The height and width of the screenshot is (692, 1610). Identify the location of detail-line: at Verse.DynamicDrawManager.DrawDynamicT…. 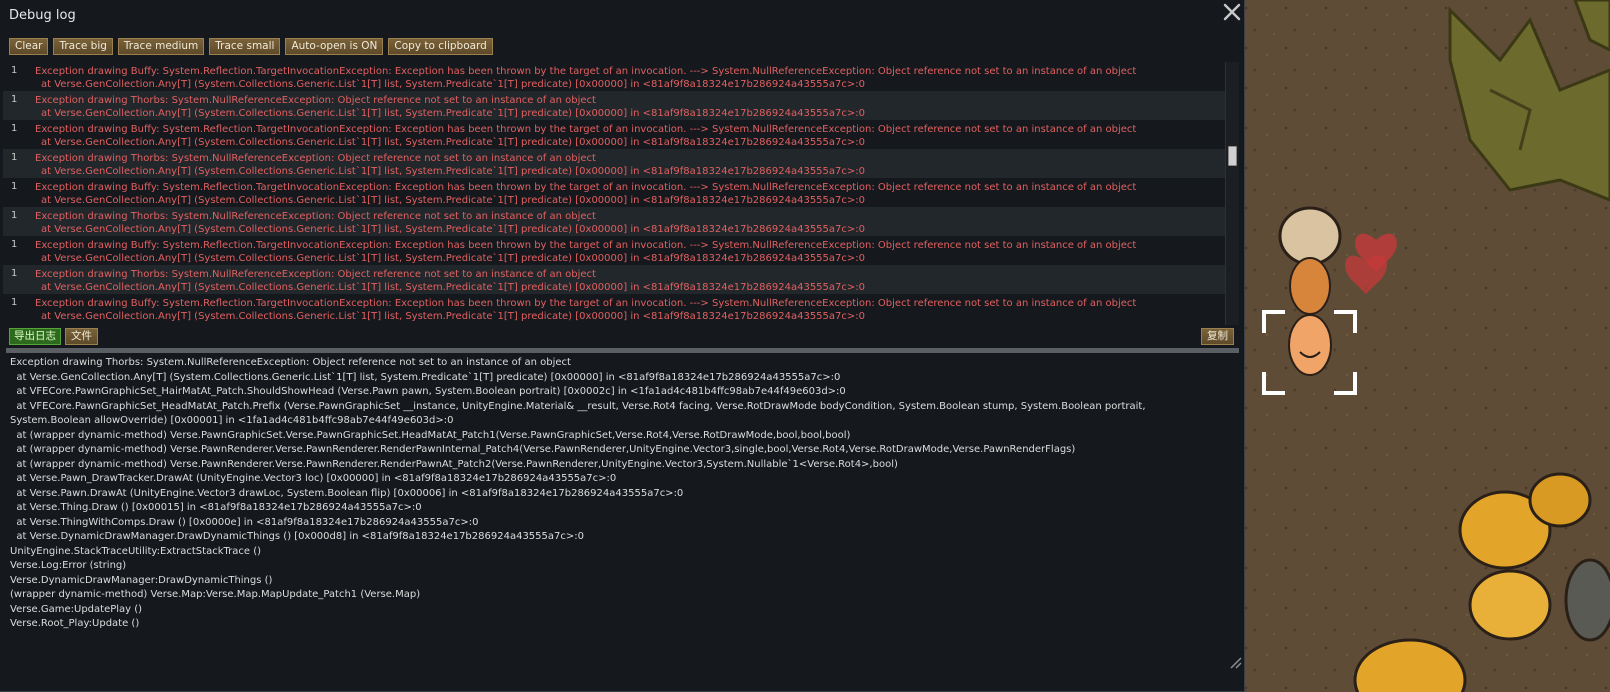
(297, 536).